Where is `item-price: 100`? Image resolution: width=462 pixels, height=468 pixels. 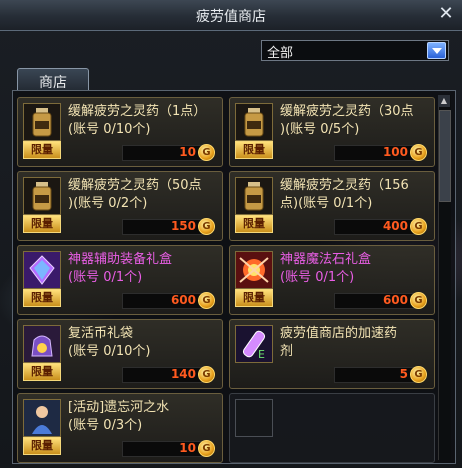
item-price: 100 is located at coordinates (395, 152).